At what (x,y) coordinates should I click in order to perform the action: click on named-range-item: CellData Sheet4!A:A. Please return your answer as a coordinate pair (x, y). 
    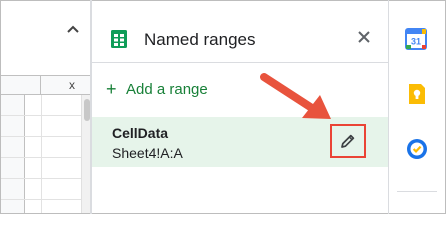
    Looking at the image, I should click on (240, 142).